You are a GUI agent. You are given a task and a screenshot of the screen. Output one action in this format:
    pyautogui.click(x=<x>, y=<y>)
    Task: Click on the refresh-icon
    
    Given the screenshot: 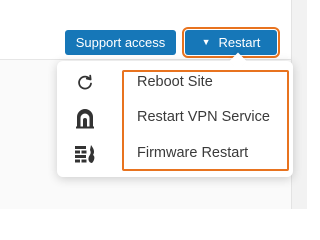 What is the action you would take?
    pyautogui.click(x=85, y=83)
    